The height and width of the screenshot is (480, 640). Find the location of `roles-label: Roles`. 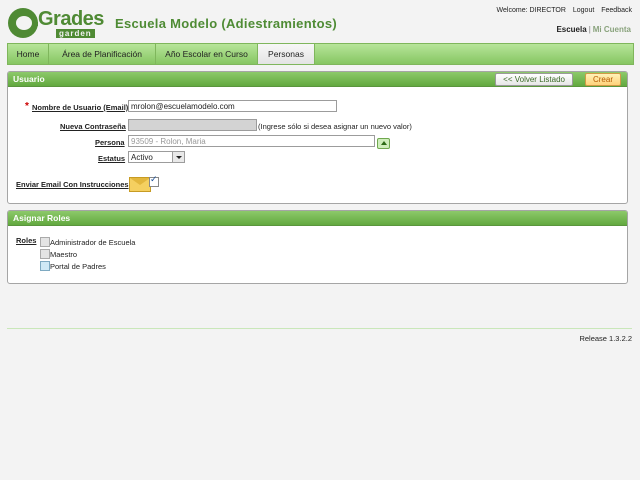

roles-label: Roles is located at coordinates (26, 240).